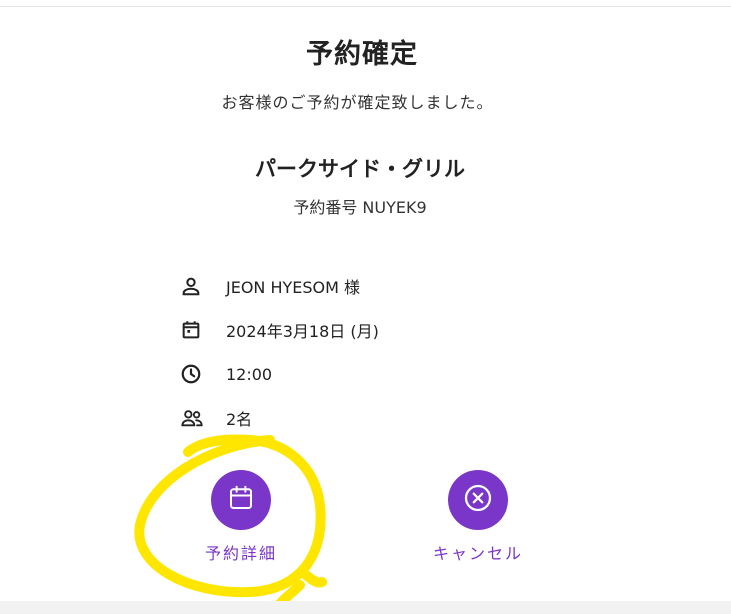  I want to click on guest-name: JEON HYESOM 様, so click(293, 287).